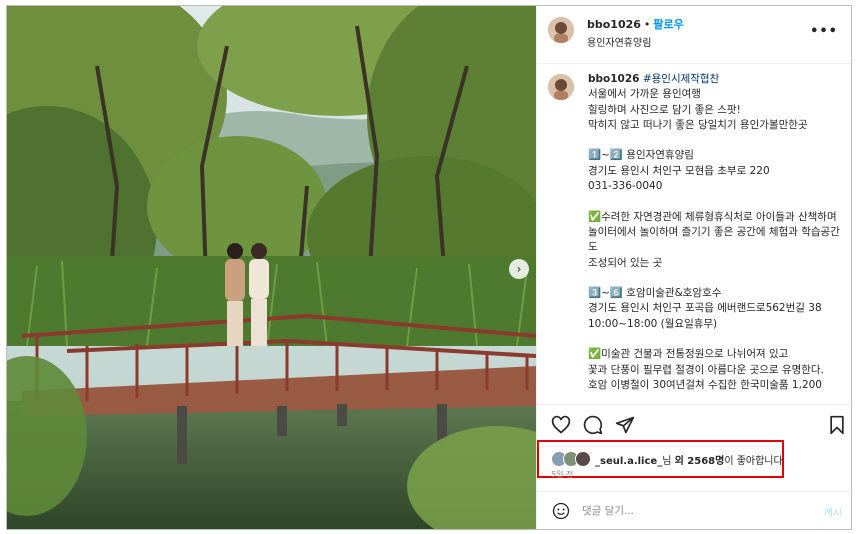 The image size is (858, 534). What do you see at coordinates (628, 461) in the screenshot?
I see `liker-username: _seul.a.lice_` at bounding box center [628, 461].